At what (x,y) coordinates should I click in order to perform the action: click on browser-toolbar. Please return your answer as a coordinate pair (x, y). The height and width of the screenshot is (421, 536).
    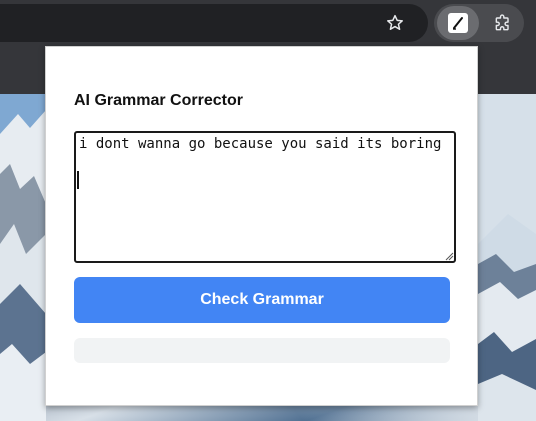
    Looking at the image, I should click on (268, 23).